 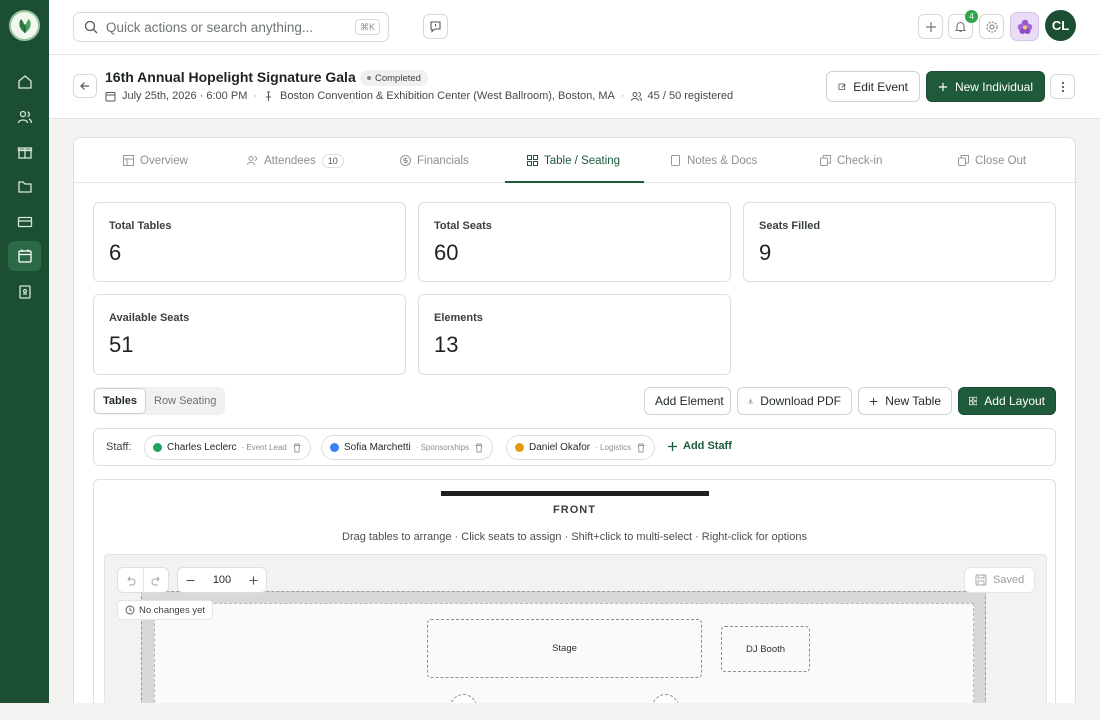 What do you see at coordinates (851, 160) in the screenshot?
I see `tab-check-in: Check-in` at bounding box center [851, 160].